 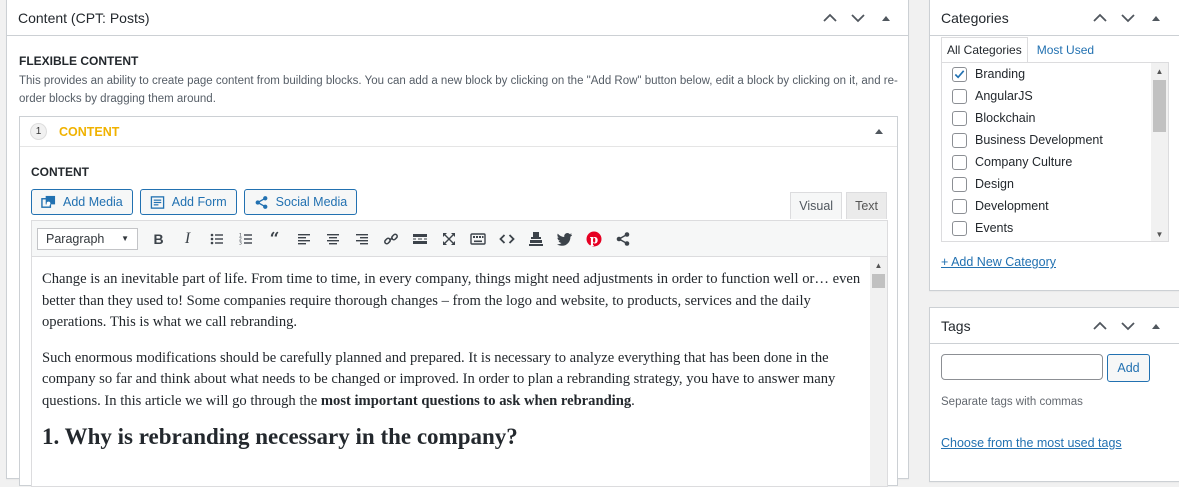 What do you see at coordinates (1054, 326) in the screenshot?
I see `postbox-header: Tags` at bounding box center [1054, 326].